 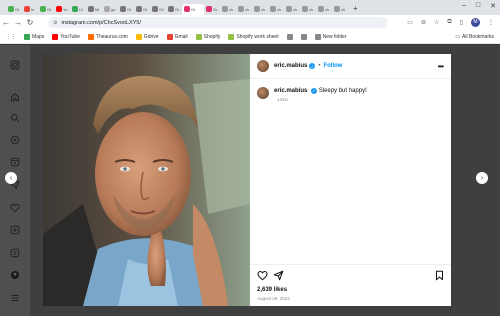 I want to click on notifications-heart-icon, so click(x=15, y=208).